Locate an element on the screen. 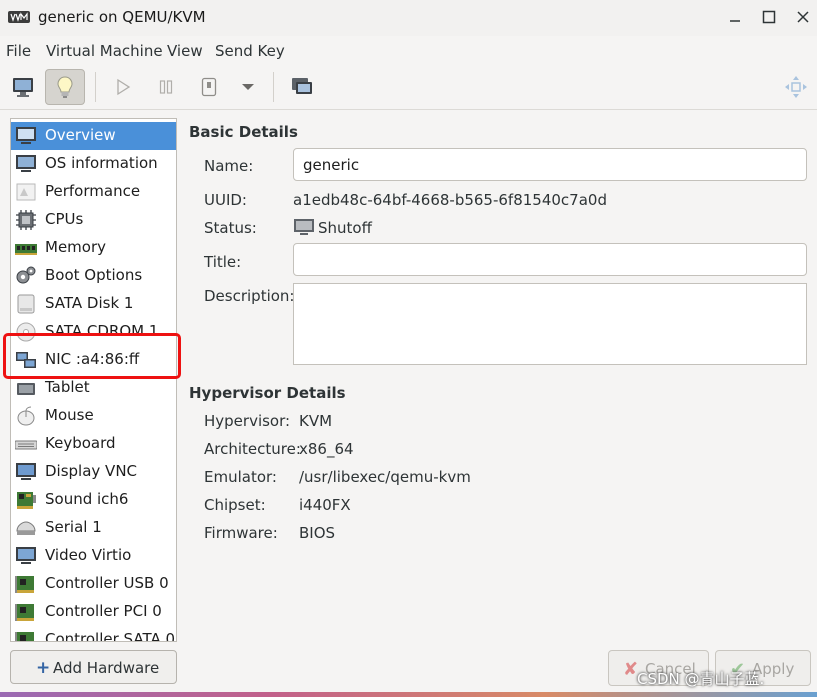 Image resolution: width=817 pixels, height=697 pixels. sidebar-item-controller-sata-0: Controller SATA 0 is located at coordinates (93, 633).